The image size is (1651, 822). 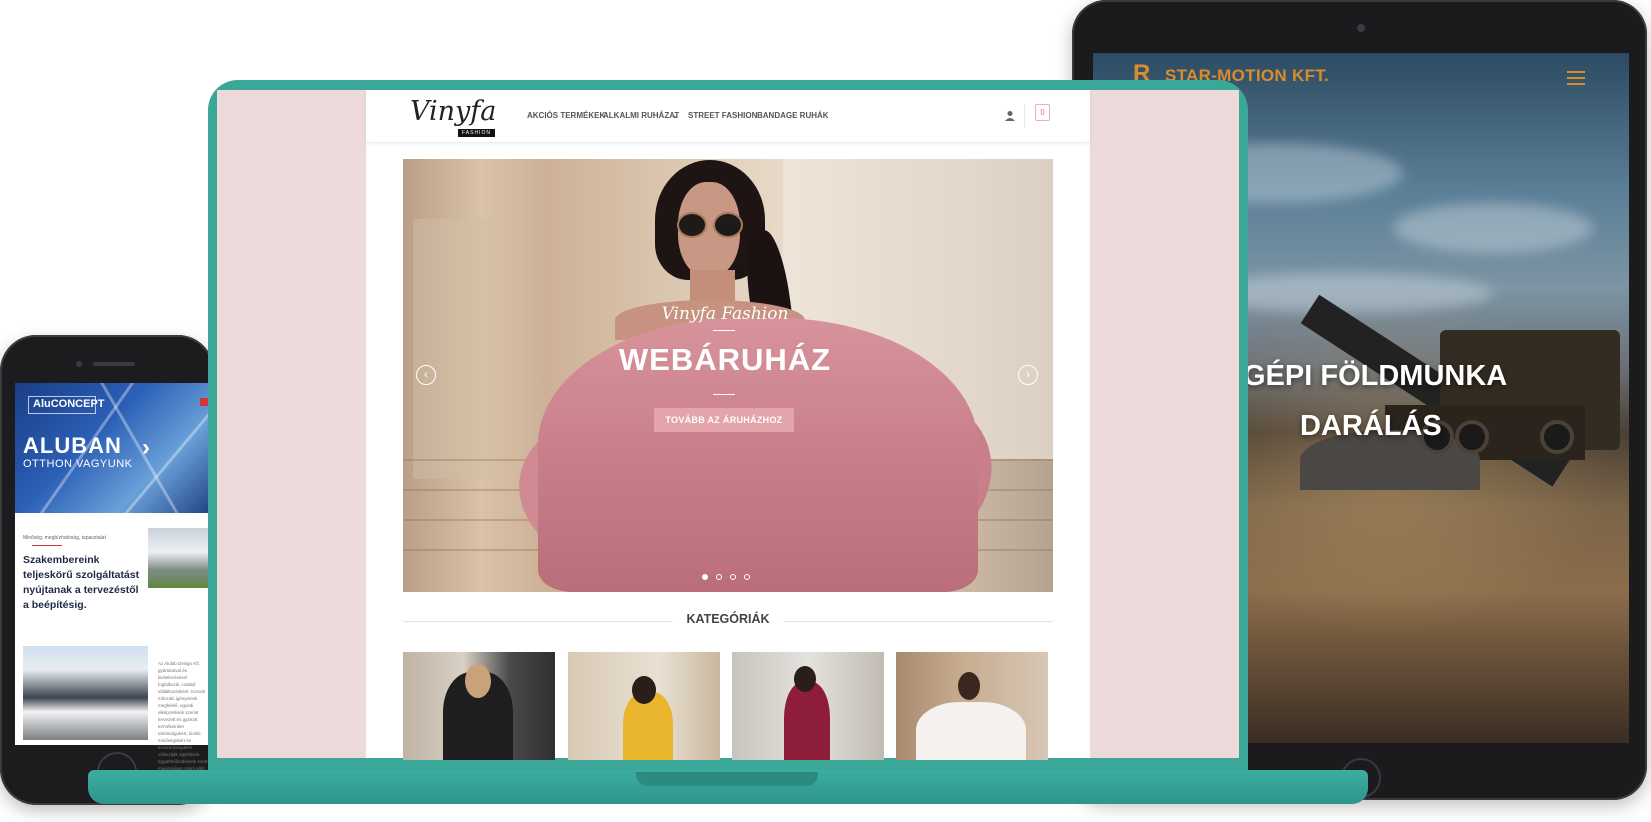 What do you see at coordinates (725, 314) in the screenshot?
I see `slide-script-text: Vinyfa Fashion` at bounding box center [725, 314].